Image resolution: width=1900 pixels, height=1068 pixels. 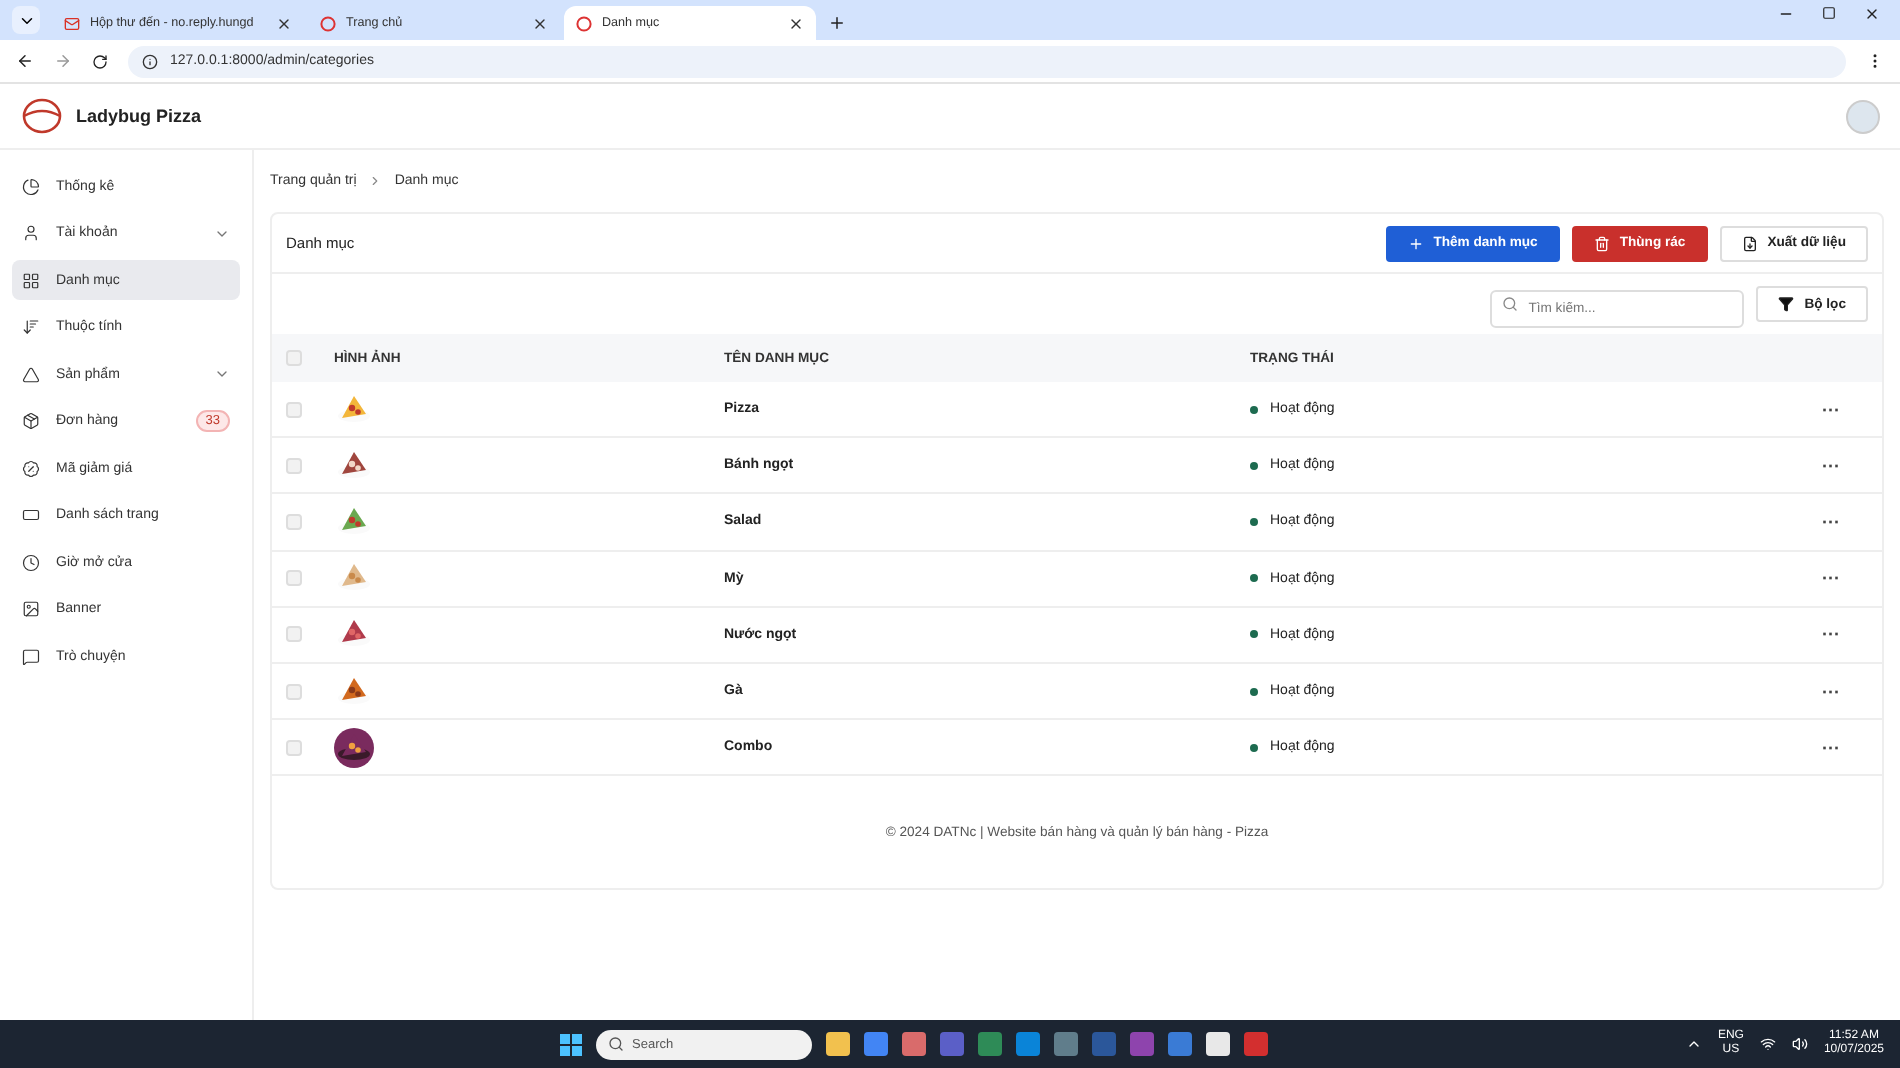 What do you see at coordinates (100, 61) in the screenshot?
I see `reload-icon` at bounding box center [100, 61].